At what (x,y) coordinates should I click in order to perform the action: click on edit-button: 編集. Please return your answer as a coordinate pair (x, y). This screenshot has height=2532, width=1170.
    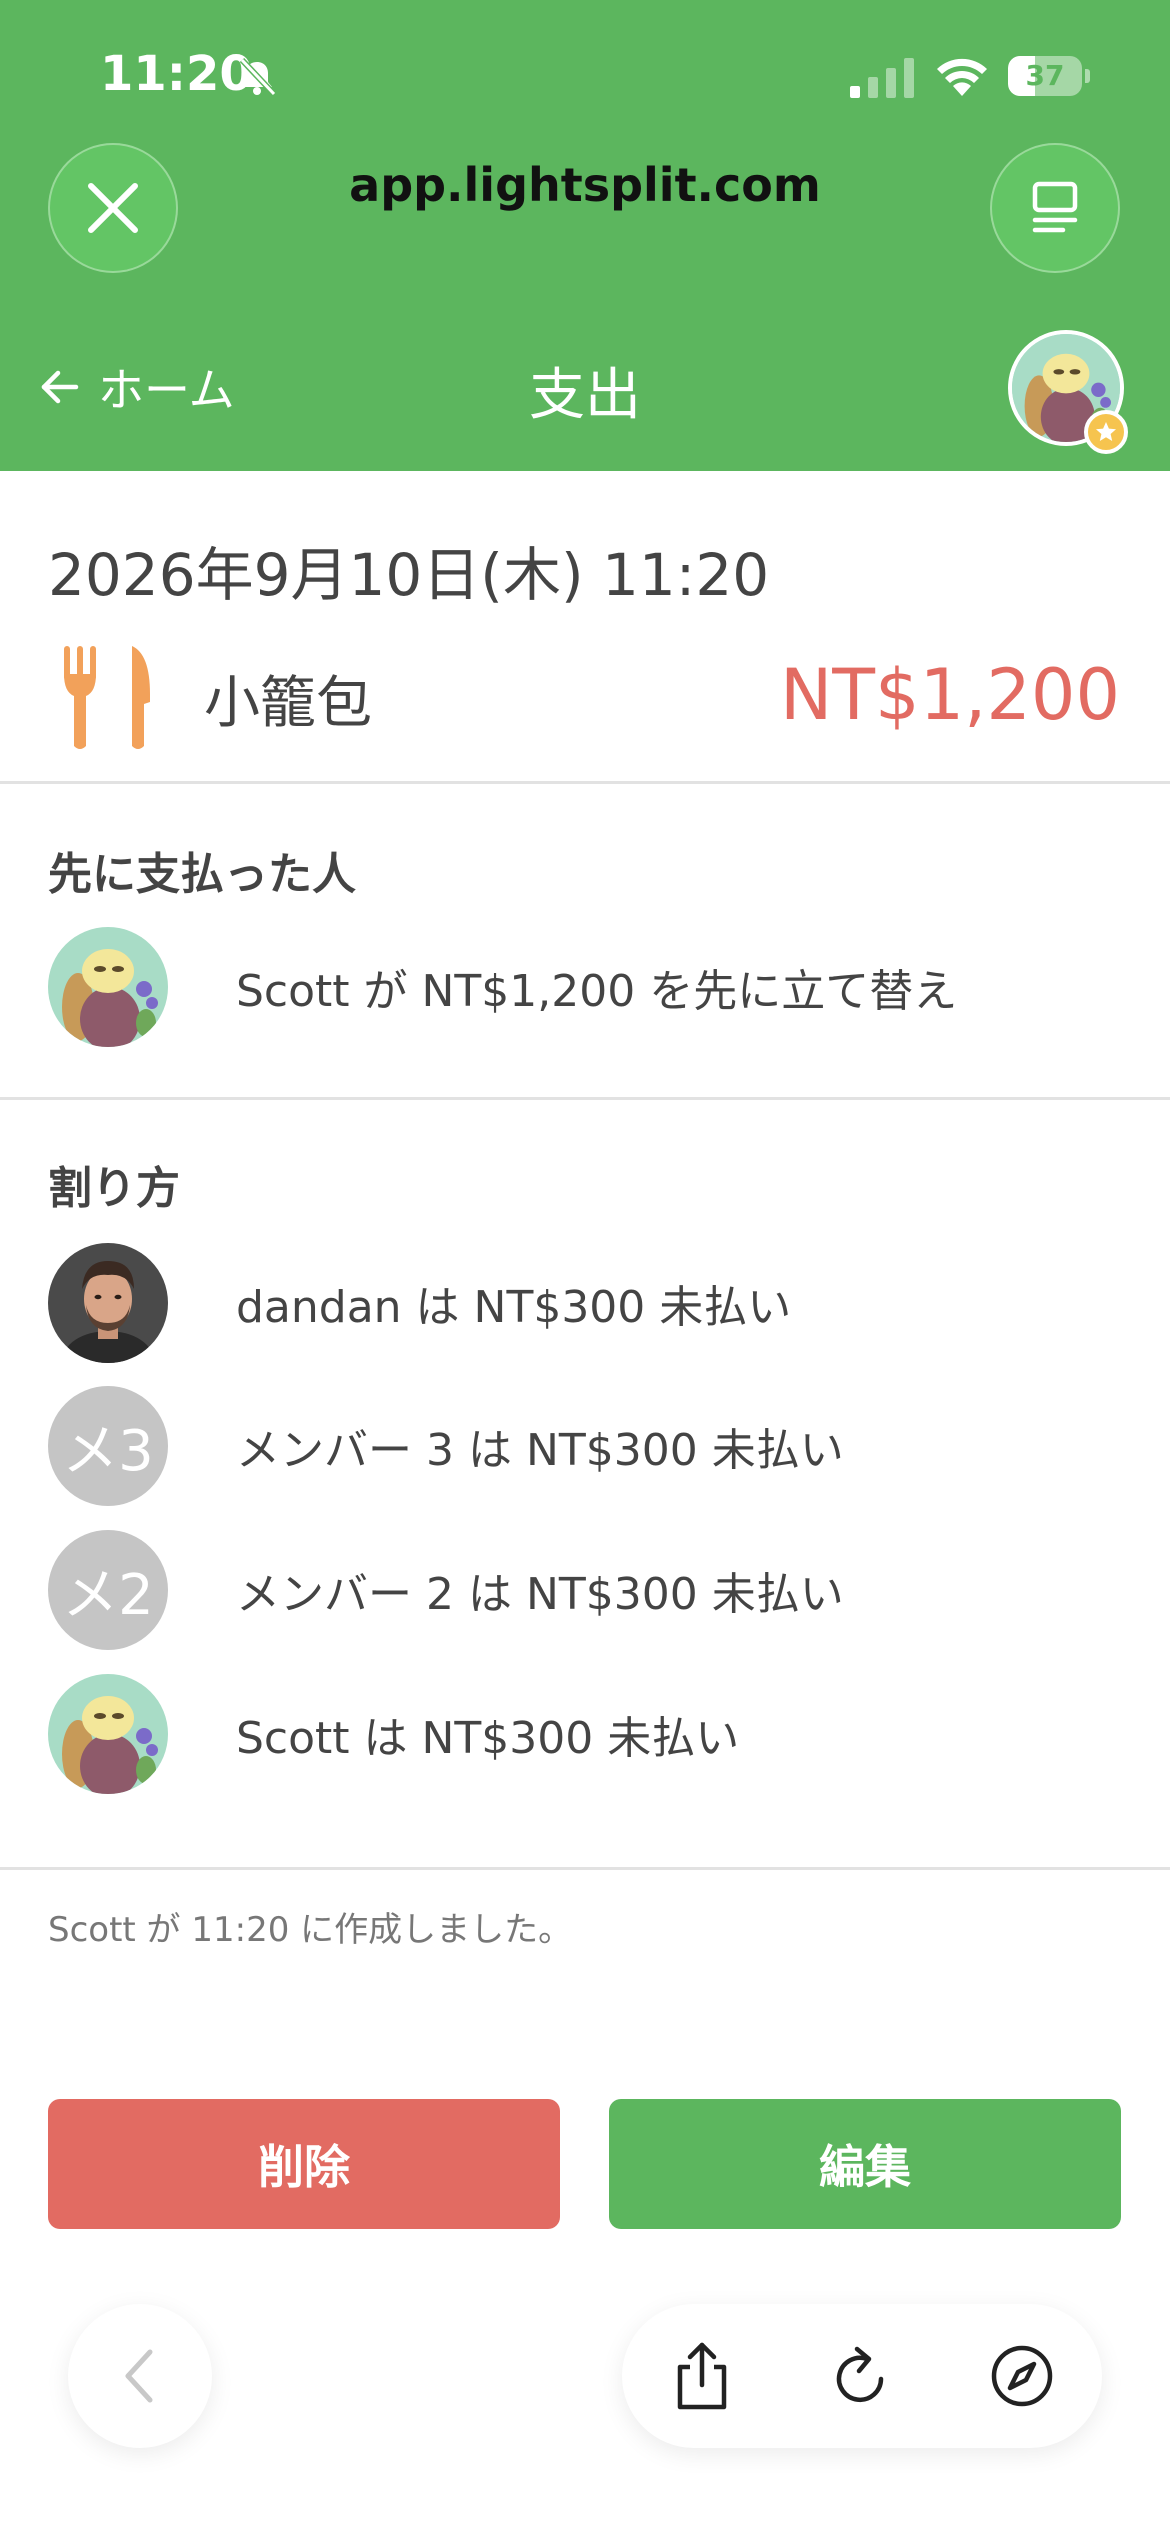
    Looking at the image, I should click on (865, 2164).